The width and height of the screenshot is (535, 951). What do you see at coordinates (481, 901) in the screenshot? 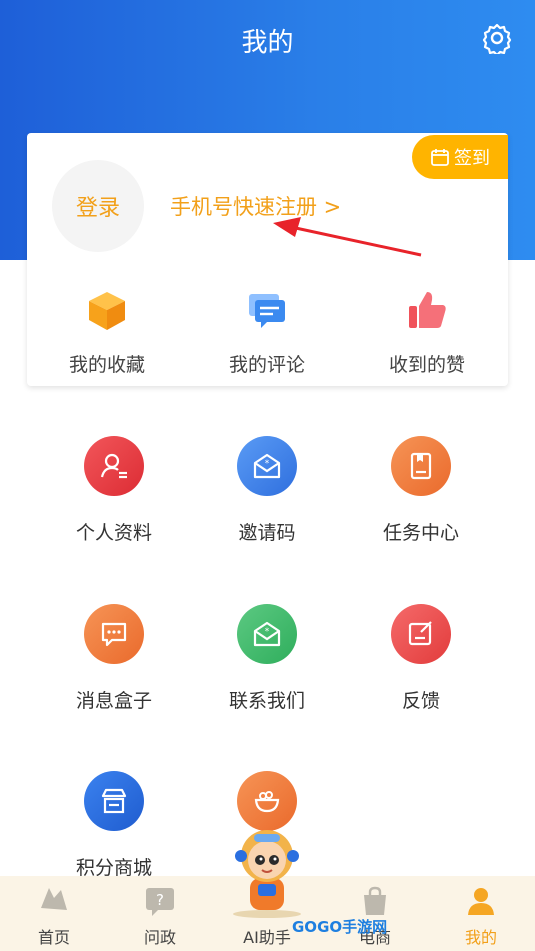
I see `user-icon` at bounding box center [481, 901].